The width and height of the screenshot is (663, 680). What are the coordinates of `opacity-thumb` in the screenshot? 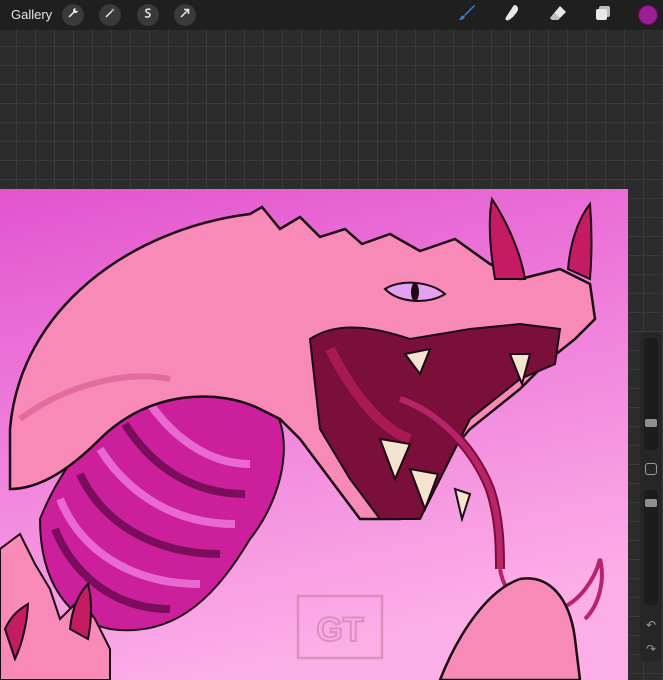 It's located at (651, 503).